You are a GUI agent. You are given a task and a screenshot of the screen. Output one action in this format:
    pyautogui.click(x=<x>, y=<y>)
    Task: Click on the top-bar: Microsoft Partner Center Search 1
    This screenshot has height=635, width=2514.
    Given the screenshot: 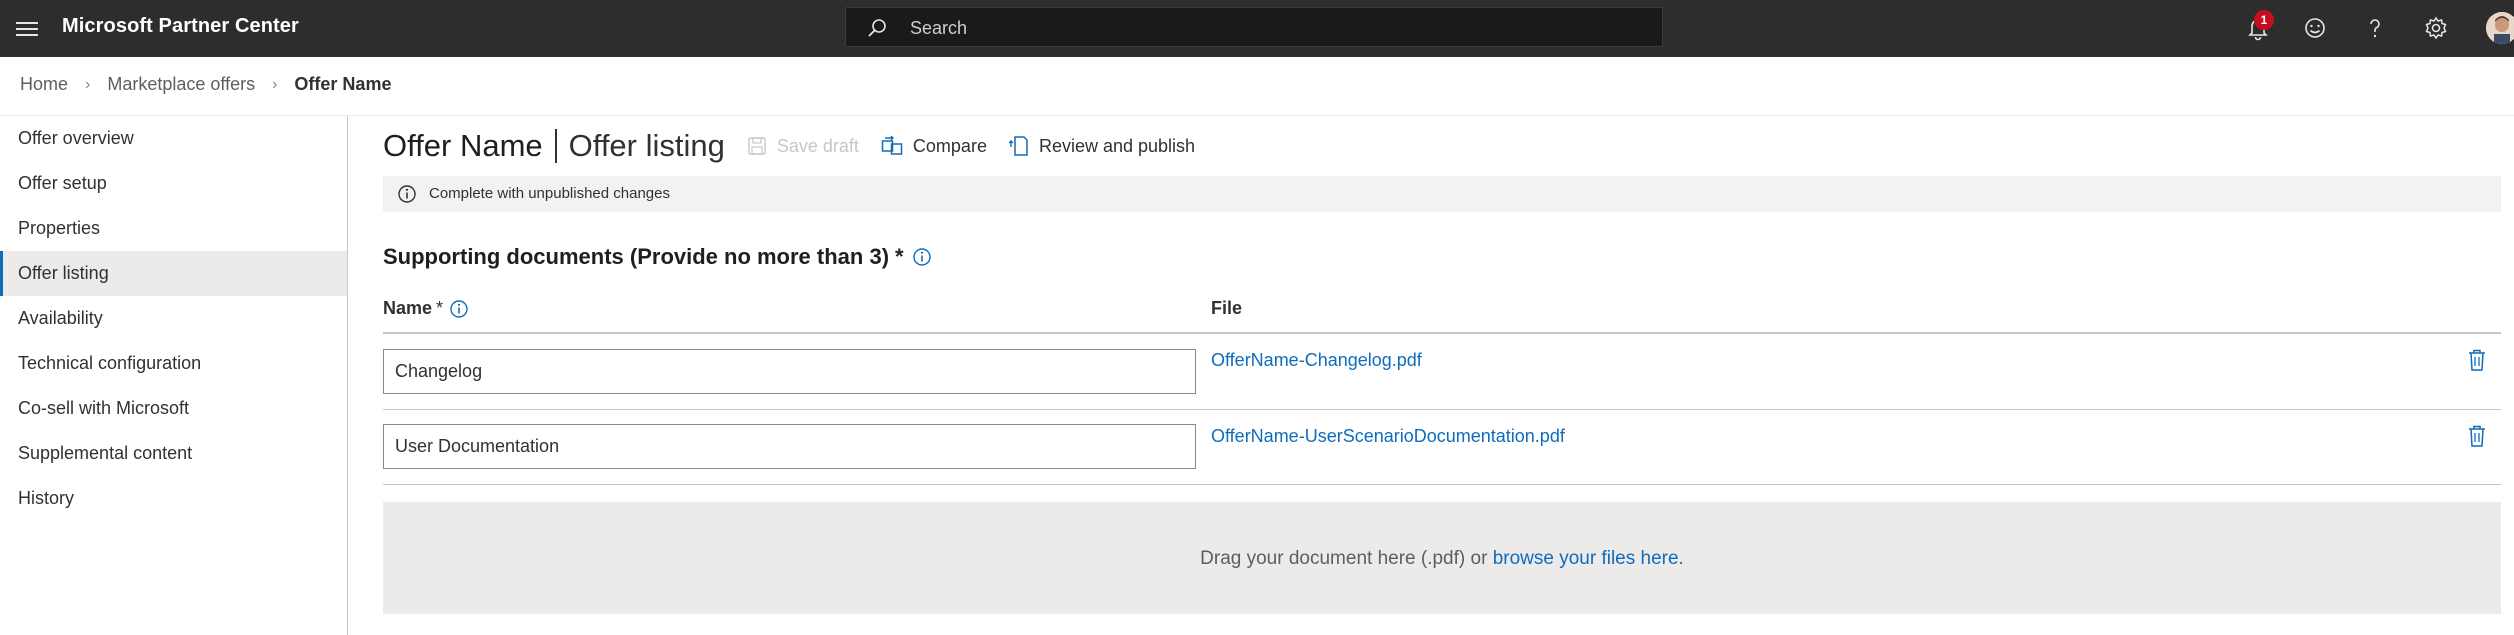 What is the action you would take?
    pyautogui.click(x=1257, y=28)
    